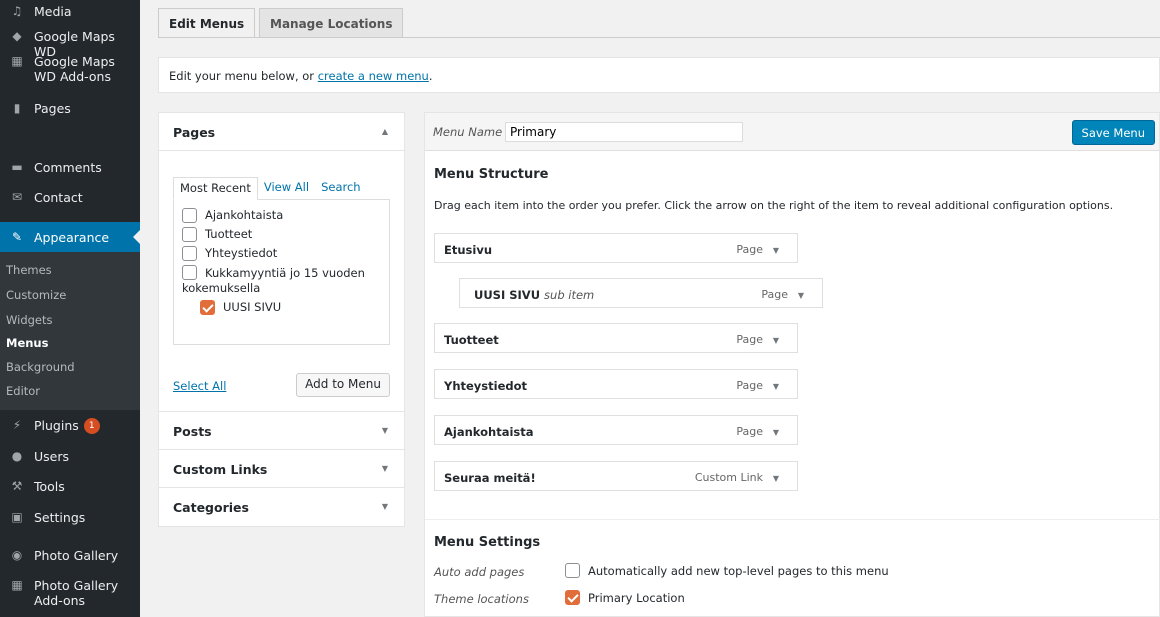  Describe the element at coordinates (29, 320) in the screenshot. I see `submenu-item-widgets: Widgets` at that location.